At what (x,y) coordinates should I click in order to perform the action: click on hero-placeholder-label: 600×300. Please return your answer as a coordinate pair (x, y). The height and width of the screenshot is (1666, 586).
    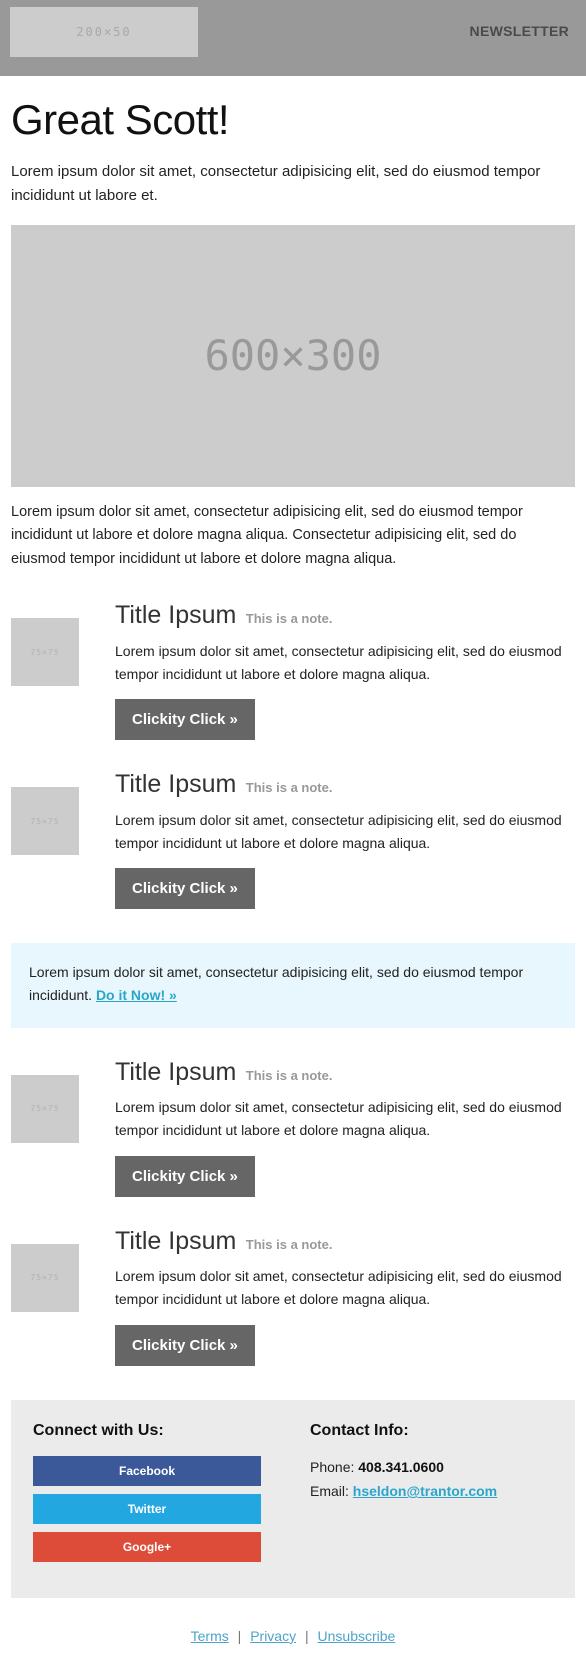
    Looking at the image, I should click on (293, 356).